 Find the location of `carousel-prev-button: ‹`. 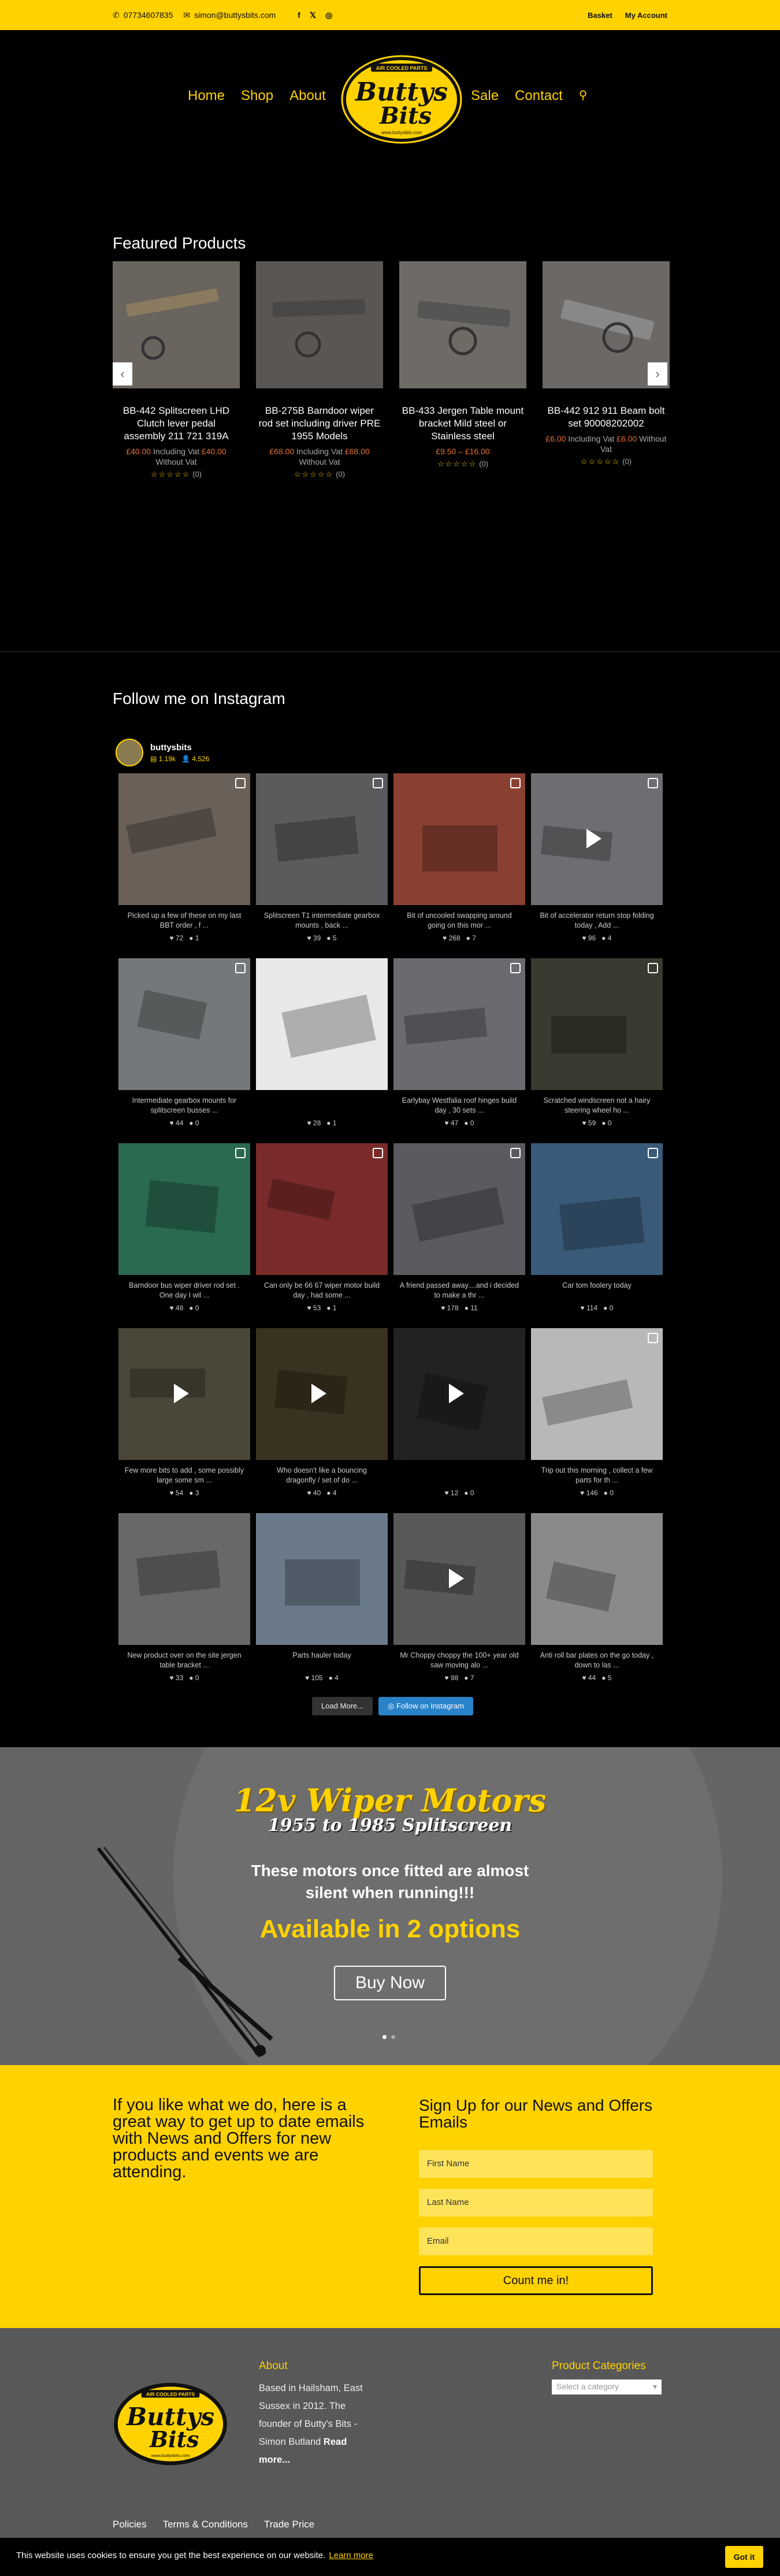

carousel-prev-button: ‹ is located at coordinates (122, 374).